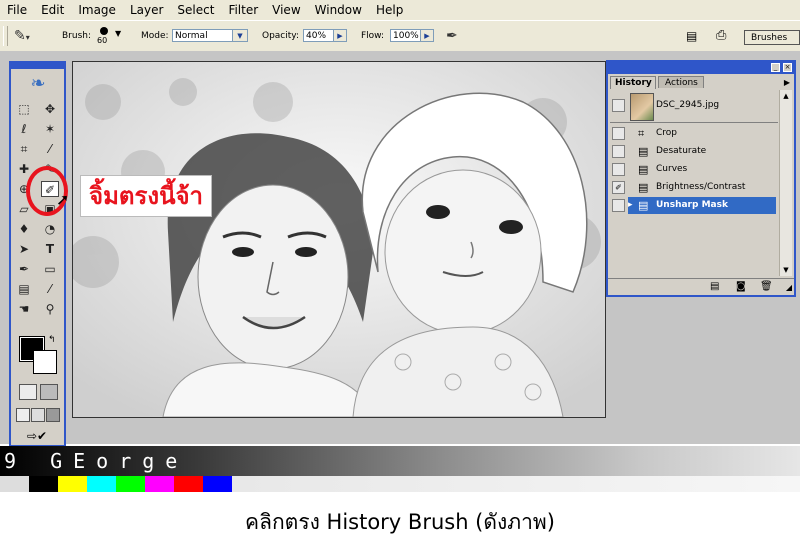  I want to click on tab-actions: Actions, so click(681, 82).